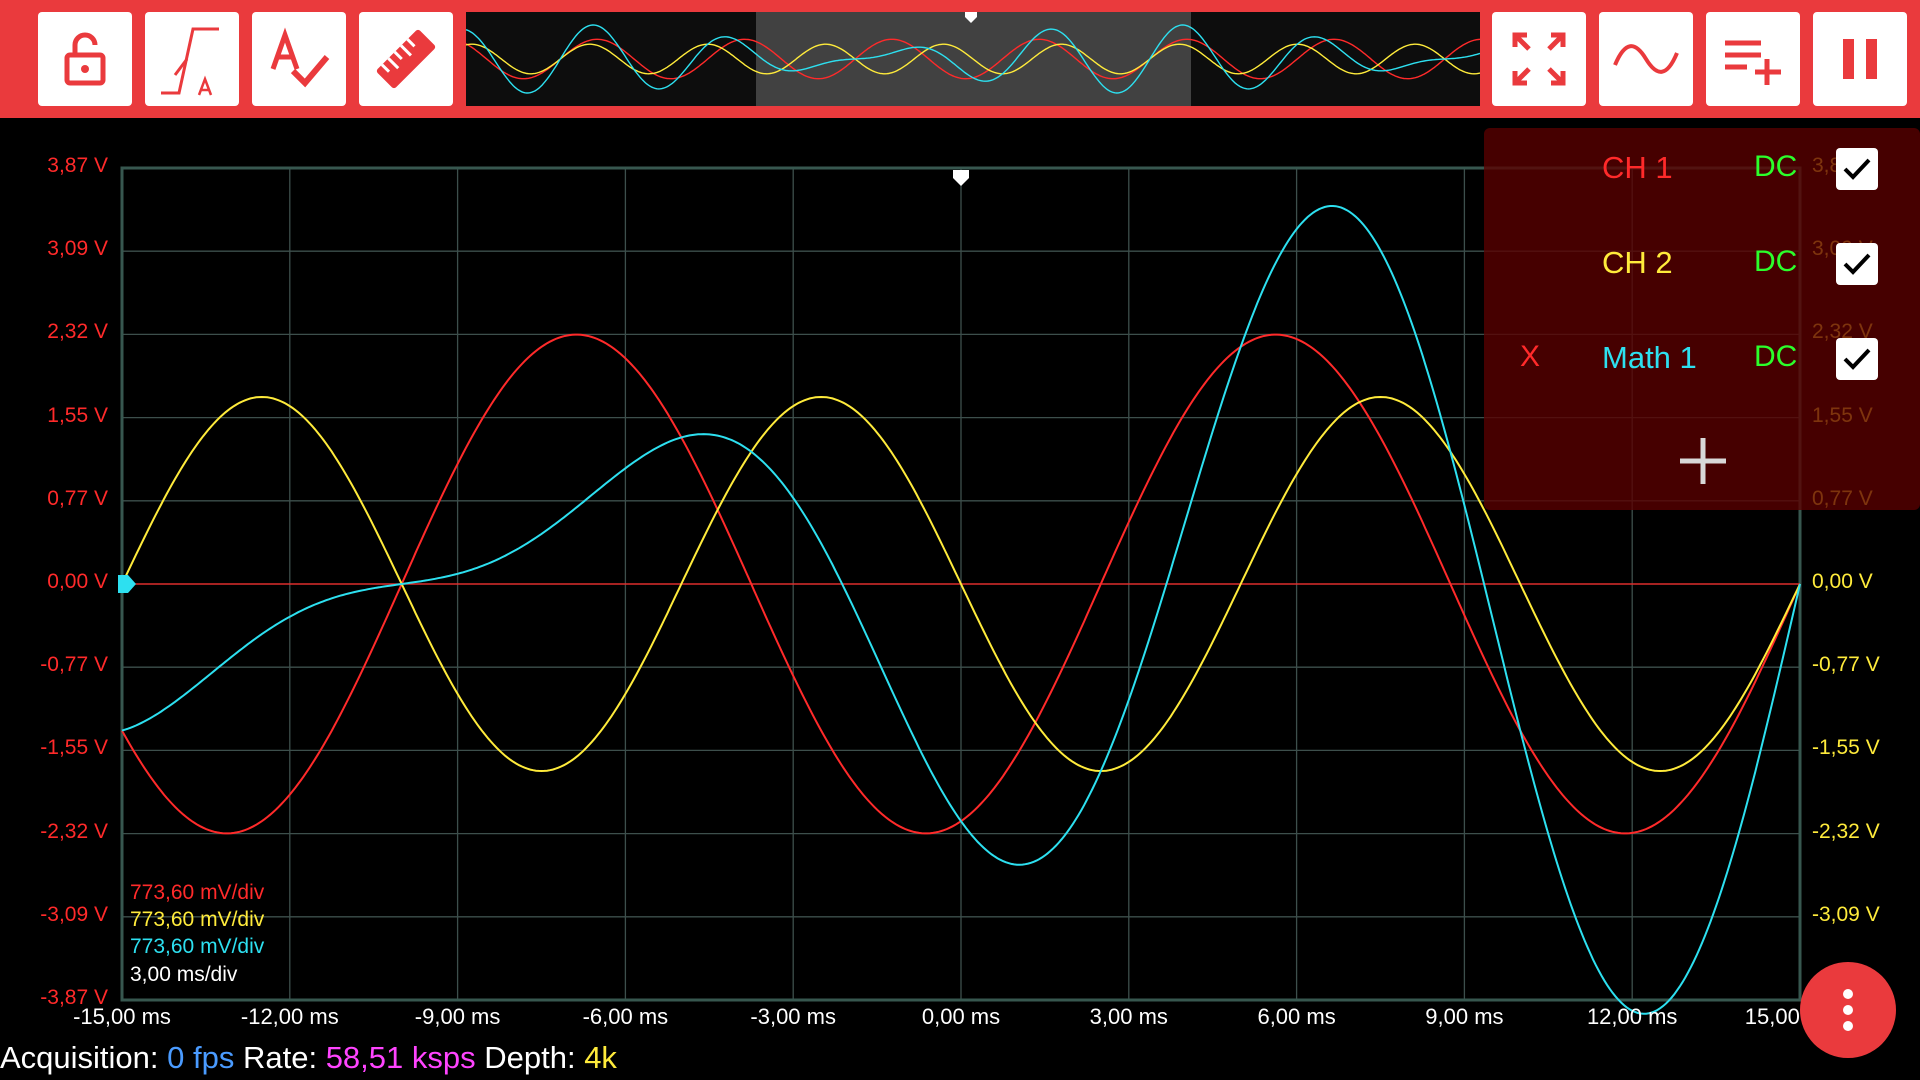 The height and width of the screenshot is (1080, 1920). I want to click on channel-row-ch1: CH 1 DC, so click(1702, 168).